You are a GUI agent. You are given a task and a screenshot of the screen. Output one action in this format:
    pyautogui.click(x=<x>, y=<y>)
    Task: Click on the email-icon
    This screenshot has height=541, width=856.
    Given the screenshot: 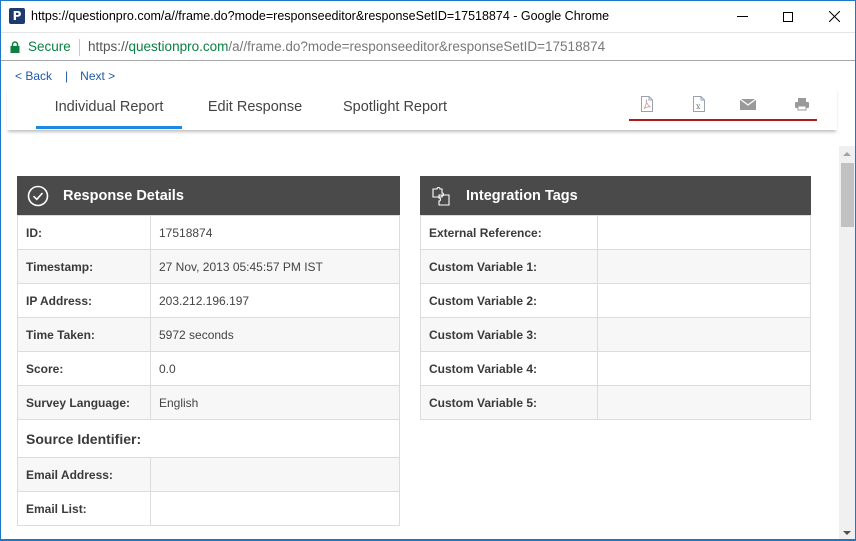 What is the action you would take?
    pyautogui.click(x=748, y=104)
    